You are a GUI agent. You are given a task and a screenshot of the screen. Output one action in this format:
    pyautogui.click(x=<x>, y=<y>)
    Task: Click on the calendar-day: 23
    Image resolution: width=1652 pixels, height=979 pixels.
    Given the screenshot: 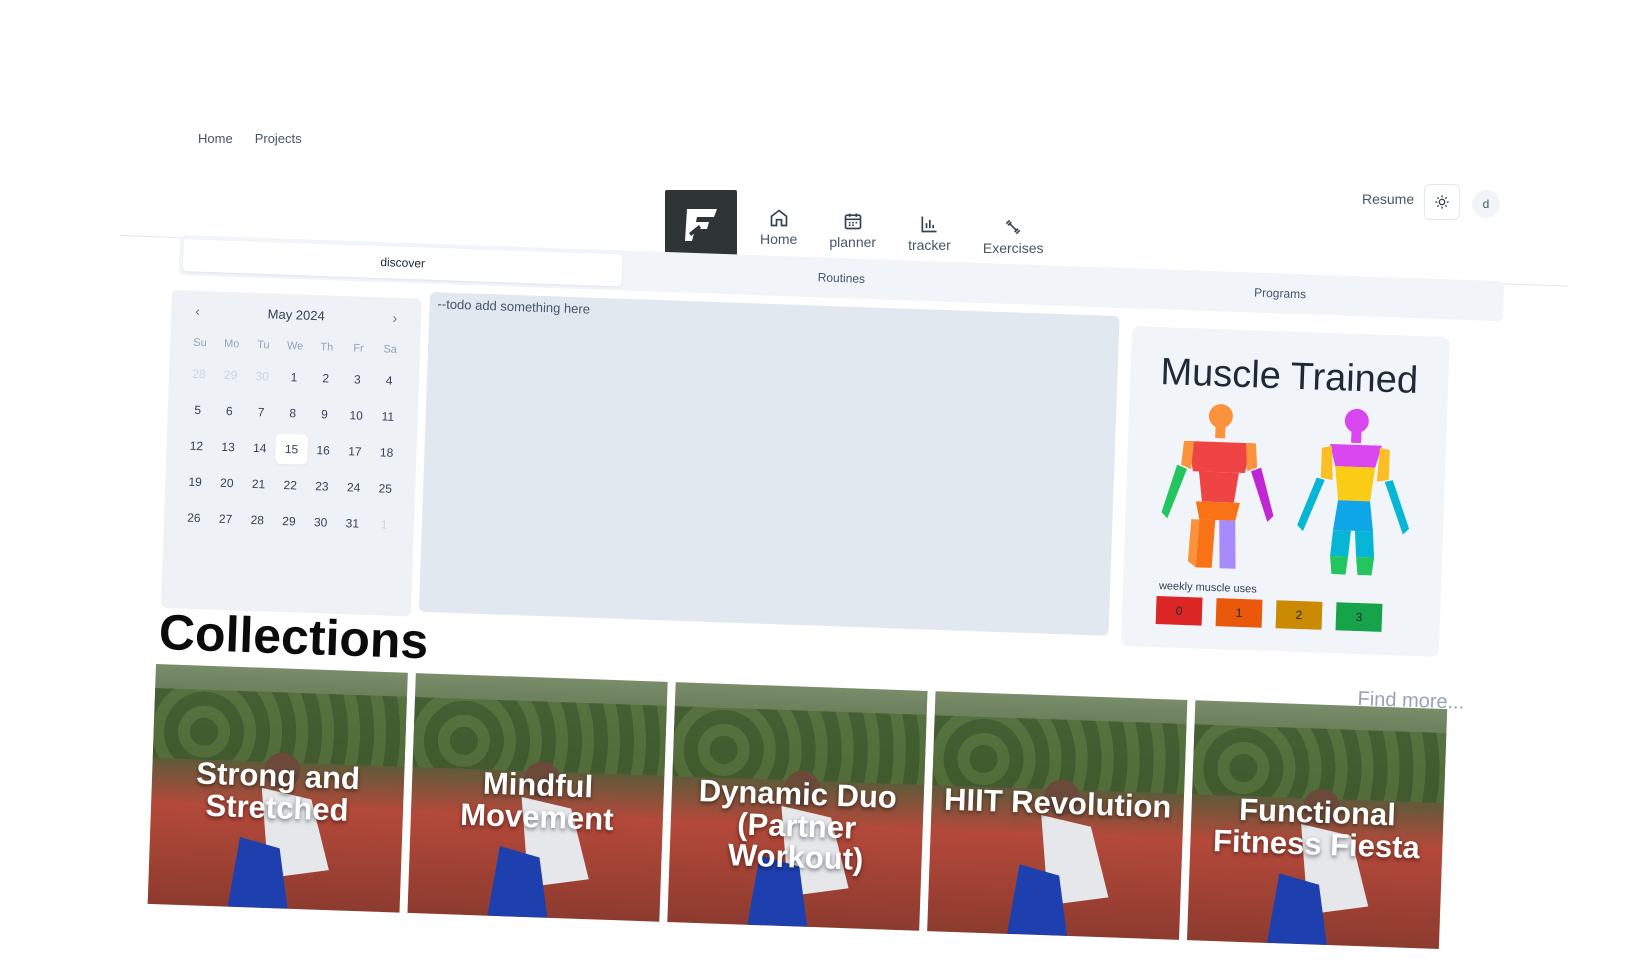 What is the action you would take?
    pyautogui.click(x=322, y=486)
    